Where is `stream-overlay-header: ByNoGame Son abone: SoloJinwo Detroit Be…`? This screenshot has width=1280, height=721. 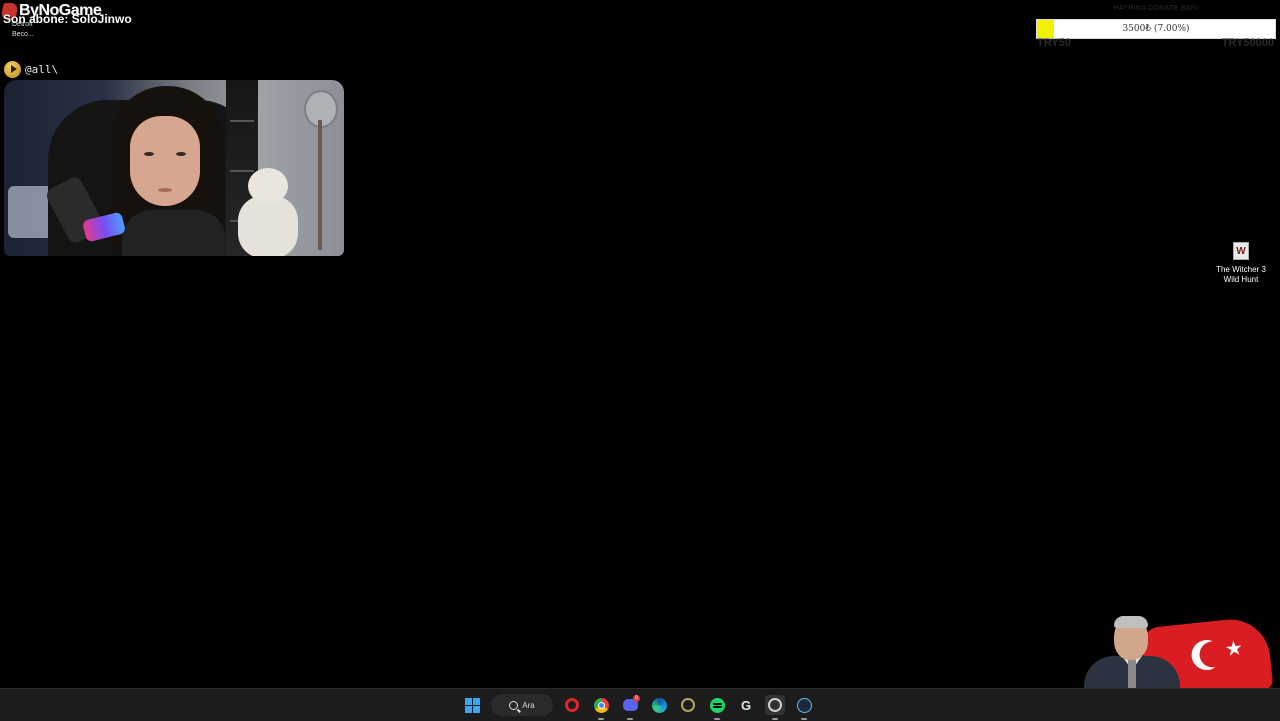 stream-overlay-header: ByNoGame Son abone: SoloJinwo Detroit Be… is located at coordinates (180, 30).